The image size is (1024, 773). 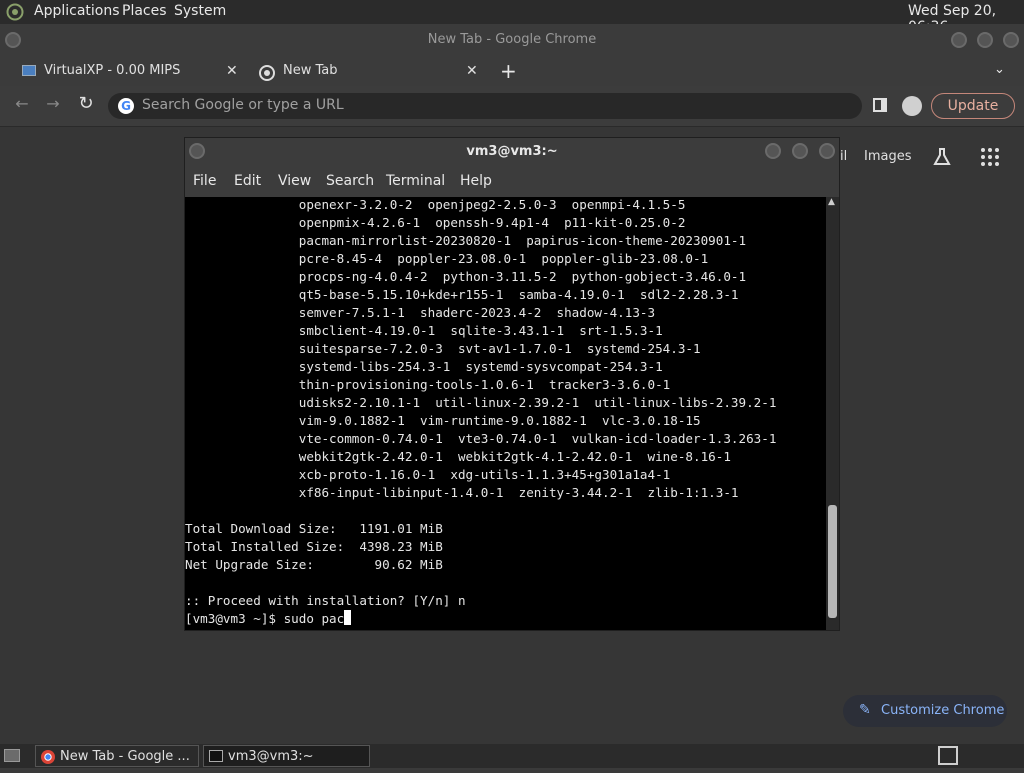 I want to click on terminal-icon, so click(x=216, y=756).